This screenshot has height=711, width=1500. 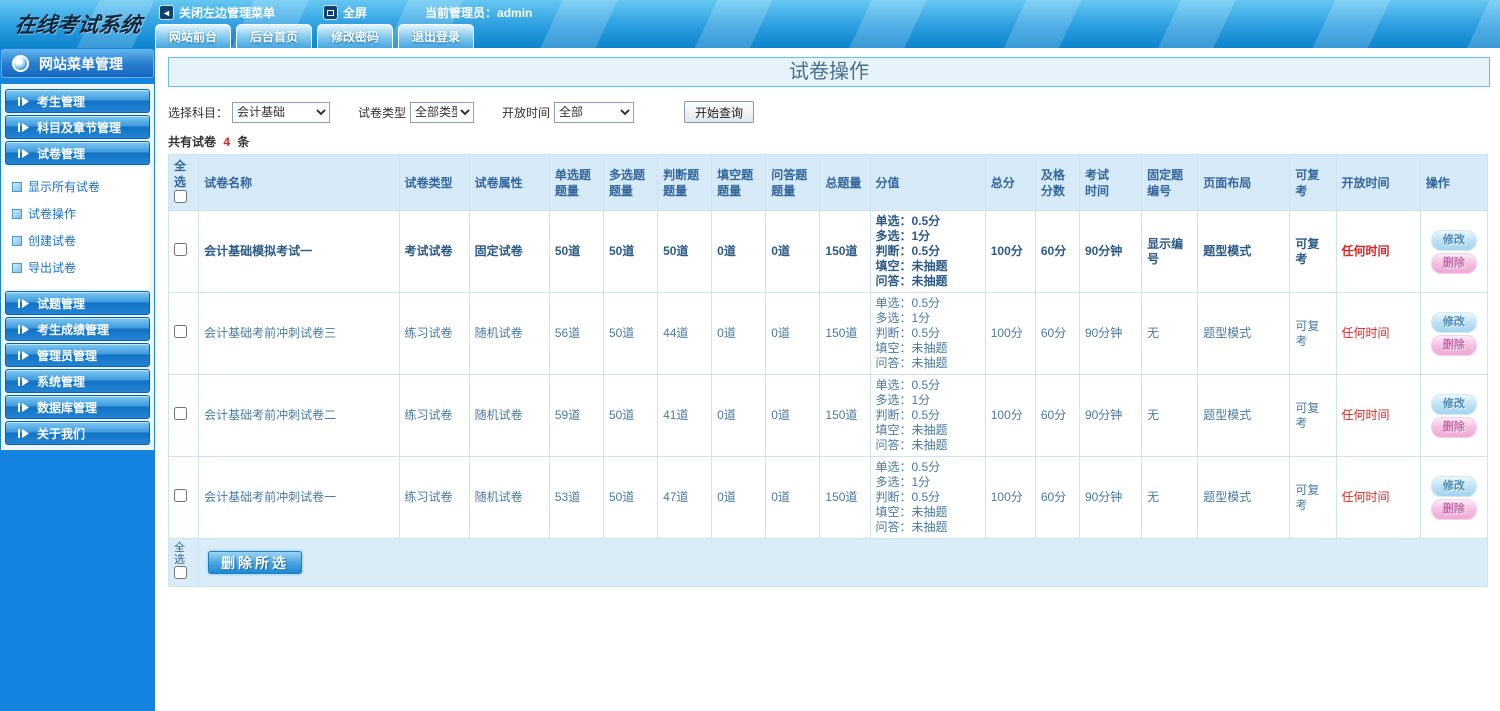 I want to click on sidebar-item-2: 试卷管理, so click(x=77, y=153).